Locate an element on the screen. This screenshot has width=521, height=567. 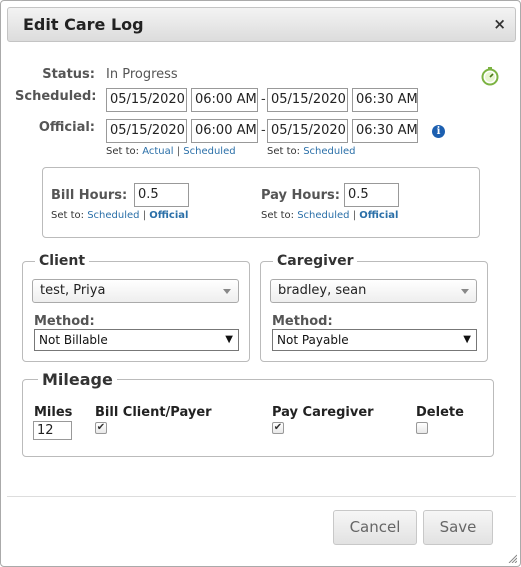
close-icon: × is located at coordinates (499, 24).